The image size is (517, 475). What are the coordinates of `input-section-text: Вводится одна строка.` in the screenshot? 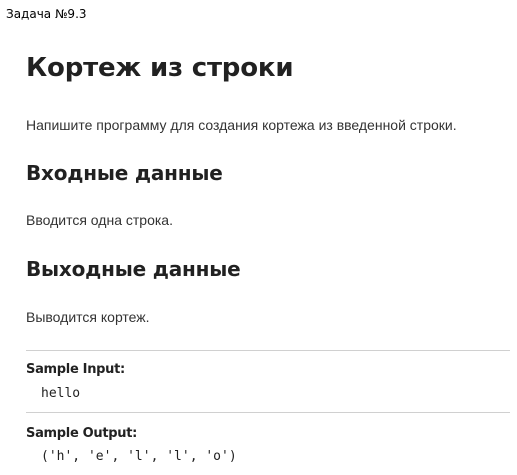 It's located at (99, 220).